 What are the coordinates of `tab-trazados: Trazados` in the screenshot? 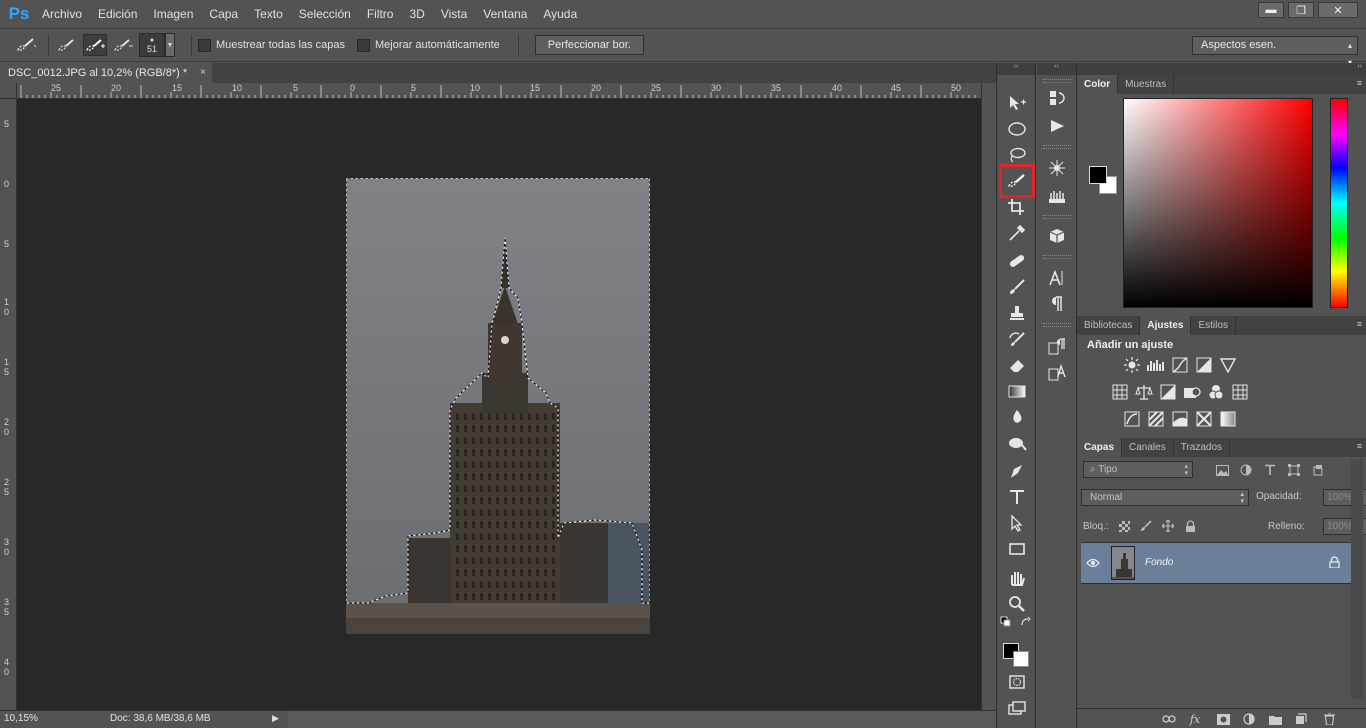 It's located at (1202, 447).